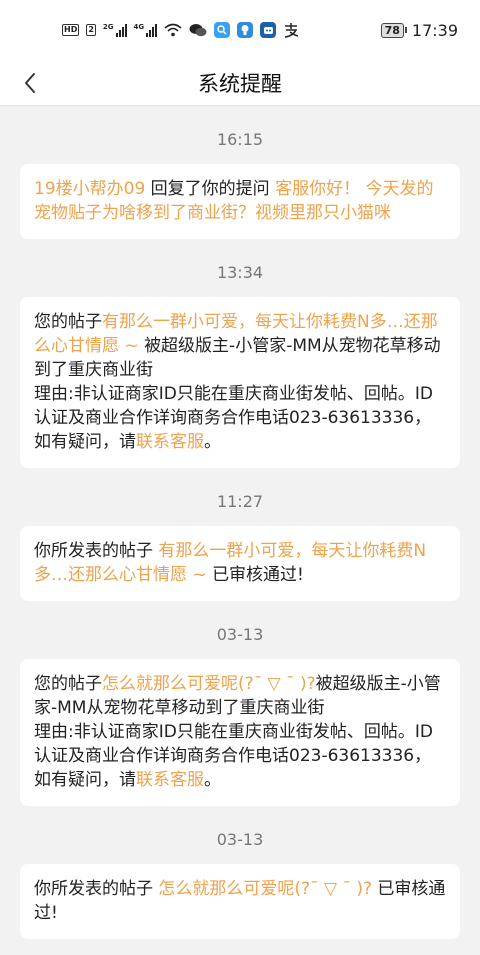 This screenshot has width=480, height=955. Describe the element at coordinates (115, 30) in the screenshot. I see `signal-2g-icon: 2G` at that location.